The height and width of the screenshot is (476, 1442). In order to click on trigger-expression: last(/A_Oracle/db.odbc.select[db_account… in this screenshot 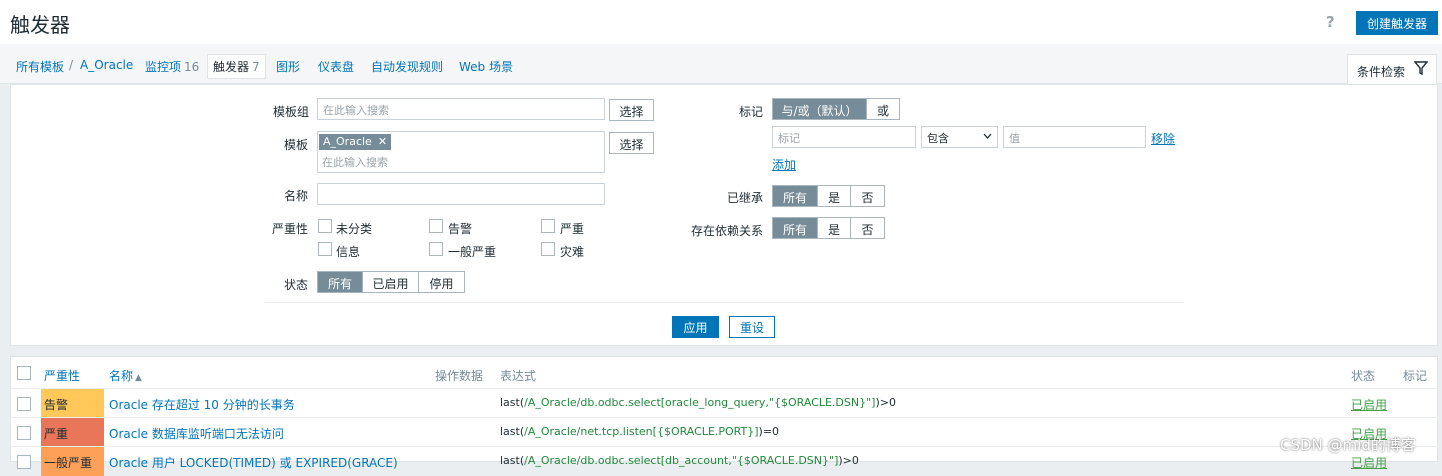, I will do `click(679, 460)`.